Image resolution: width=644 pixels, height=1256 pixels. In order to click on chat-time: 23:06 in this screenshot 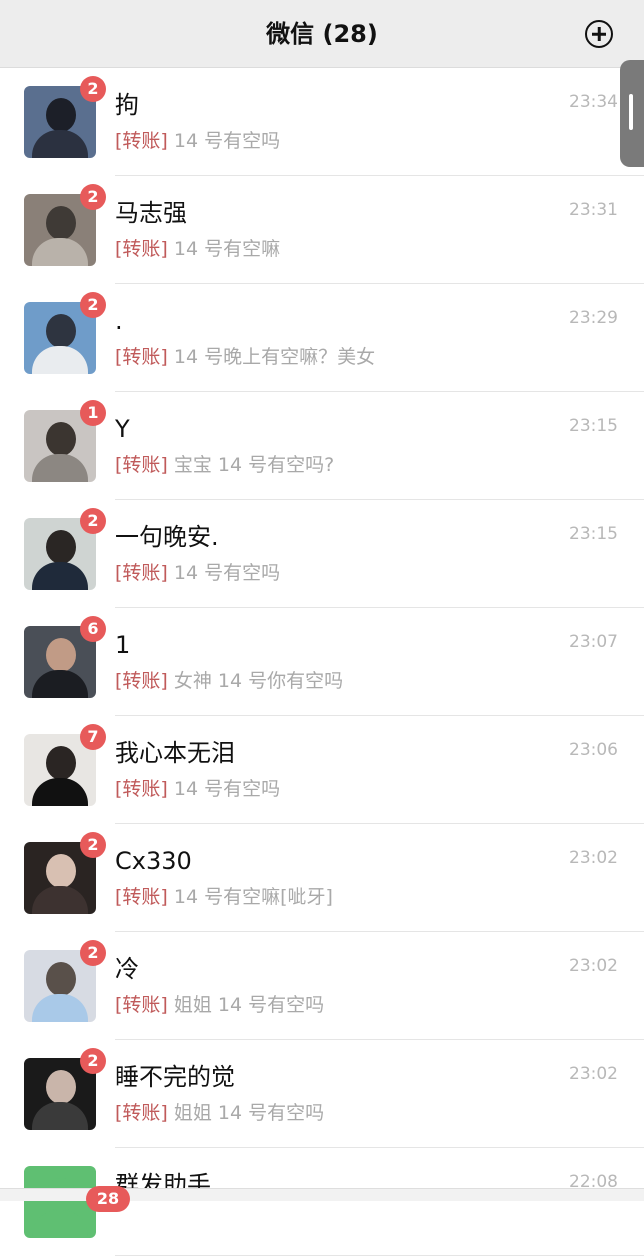, I will do `click(593, 750)`.